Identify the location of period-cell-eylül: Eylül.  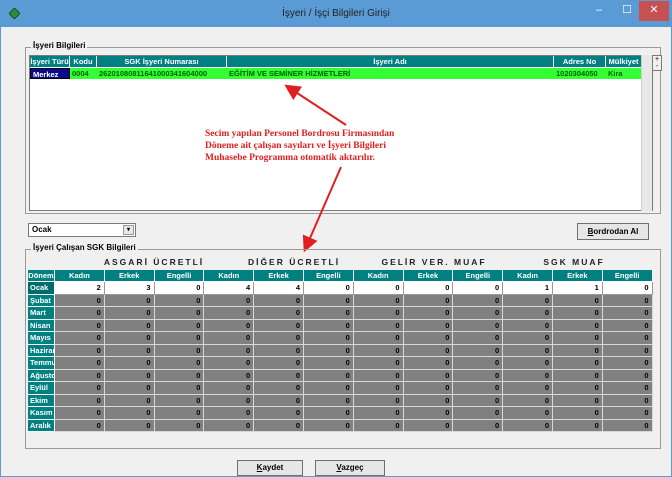
(41, 388).